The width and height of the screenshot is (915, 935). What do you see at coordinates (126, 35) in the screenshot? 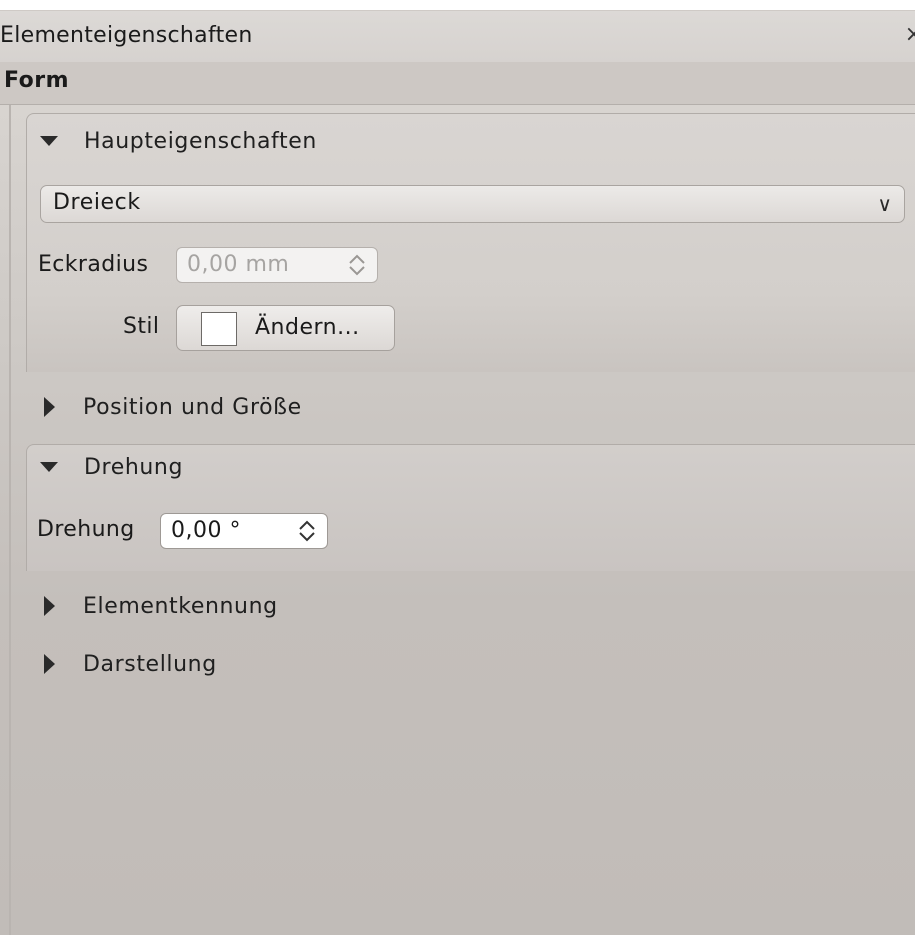
I see `dock-title: Elementeigenschaften` at bounding box center [126, 35].